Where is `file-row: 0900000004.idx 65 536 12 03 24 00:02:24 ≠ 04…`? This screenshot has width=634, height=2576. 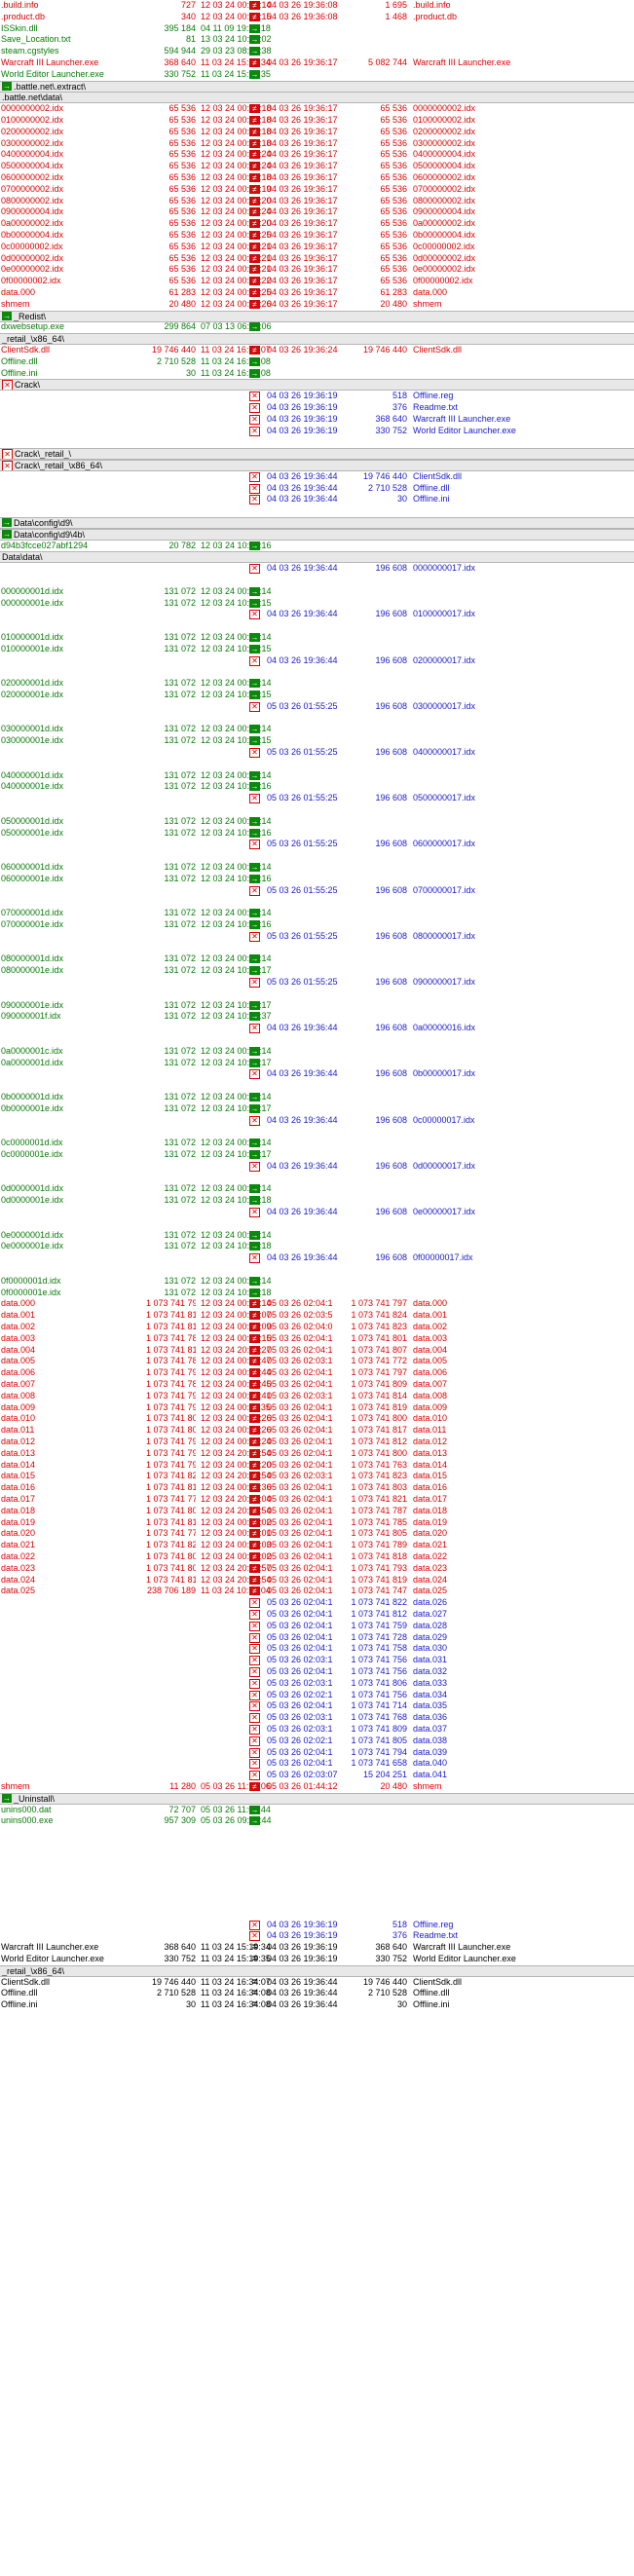
file-row: 0900000004.idx 65 536 12 03 24 00:02:24 ≠ 04… is located at coordinates (317, 211).